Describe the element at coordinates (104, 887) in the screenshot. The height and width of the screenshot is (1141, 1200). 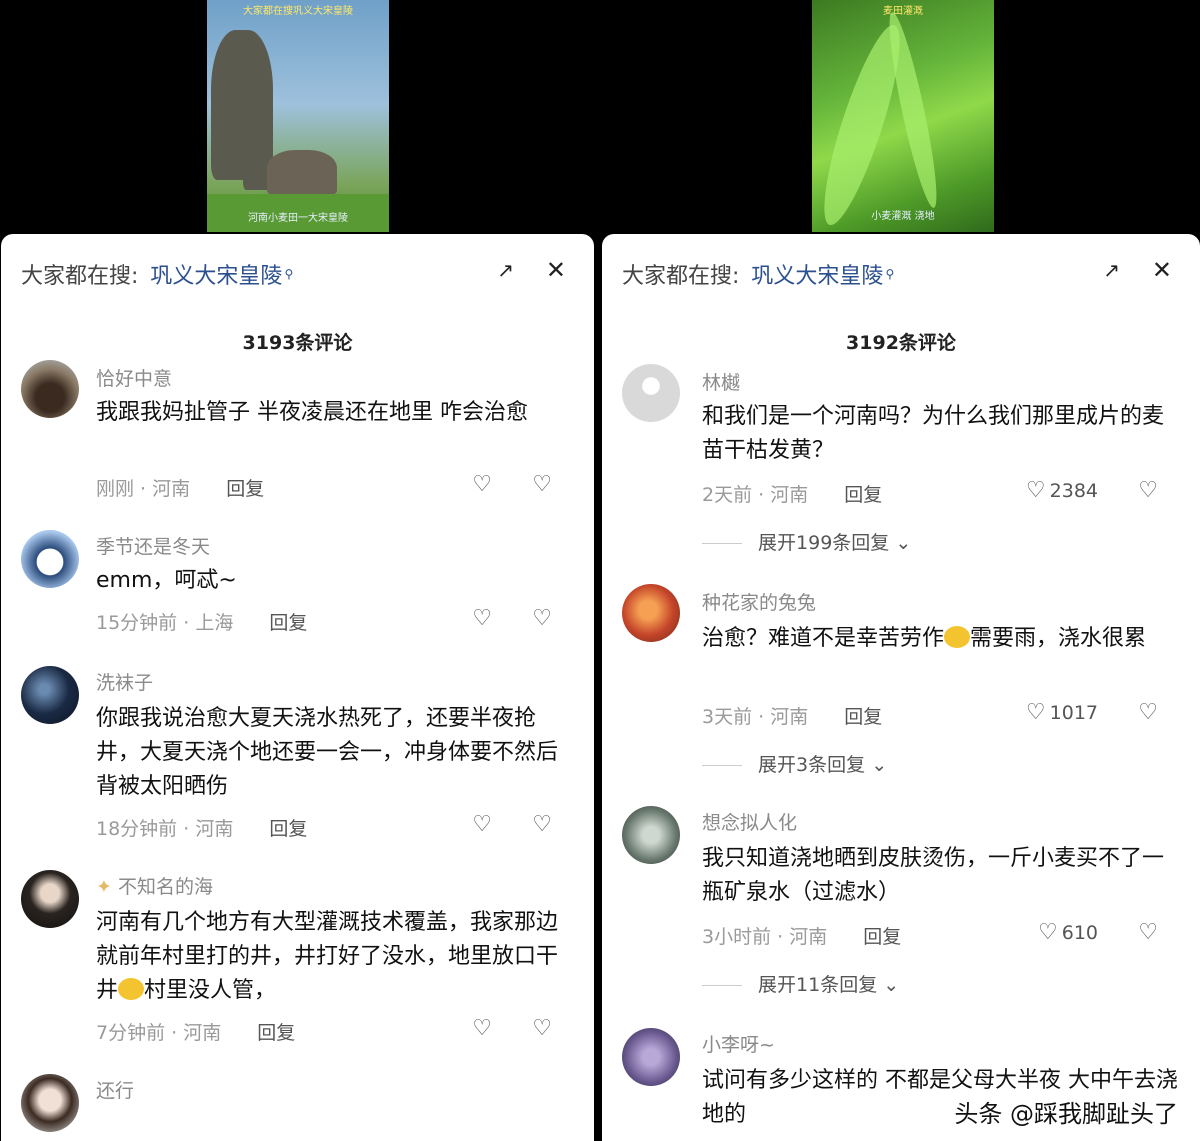
I see `feather-icon: ✦` at that location.